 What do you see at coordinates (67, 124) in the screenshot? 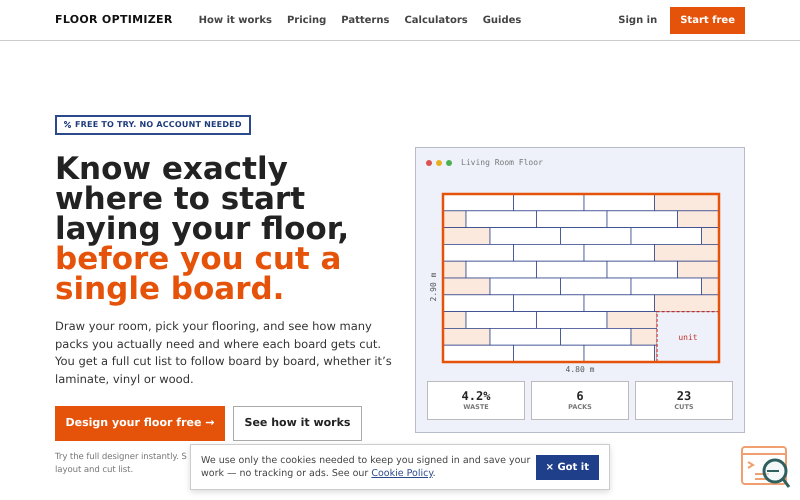
I see `percent-icon` at bounding box center [67, 124].